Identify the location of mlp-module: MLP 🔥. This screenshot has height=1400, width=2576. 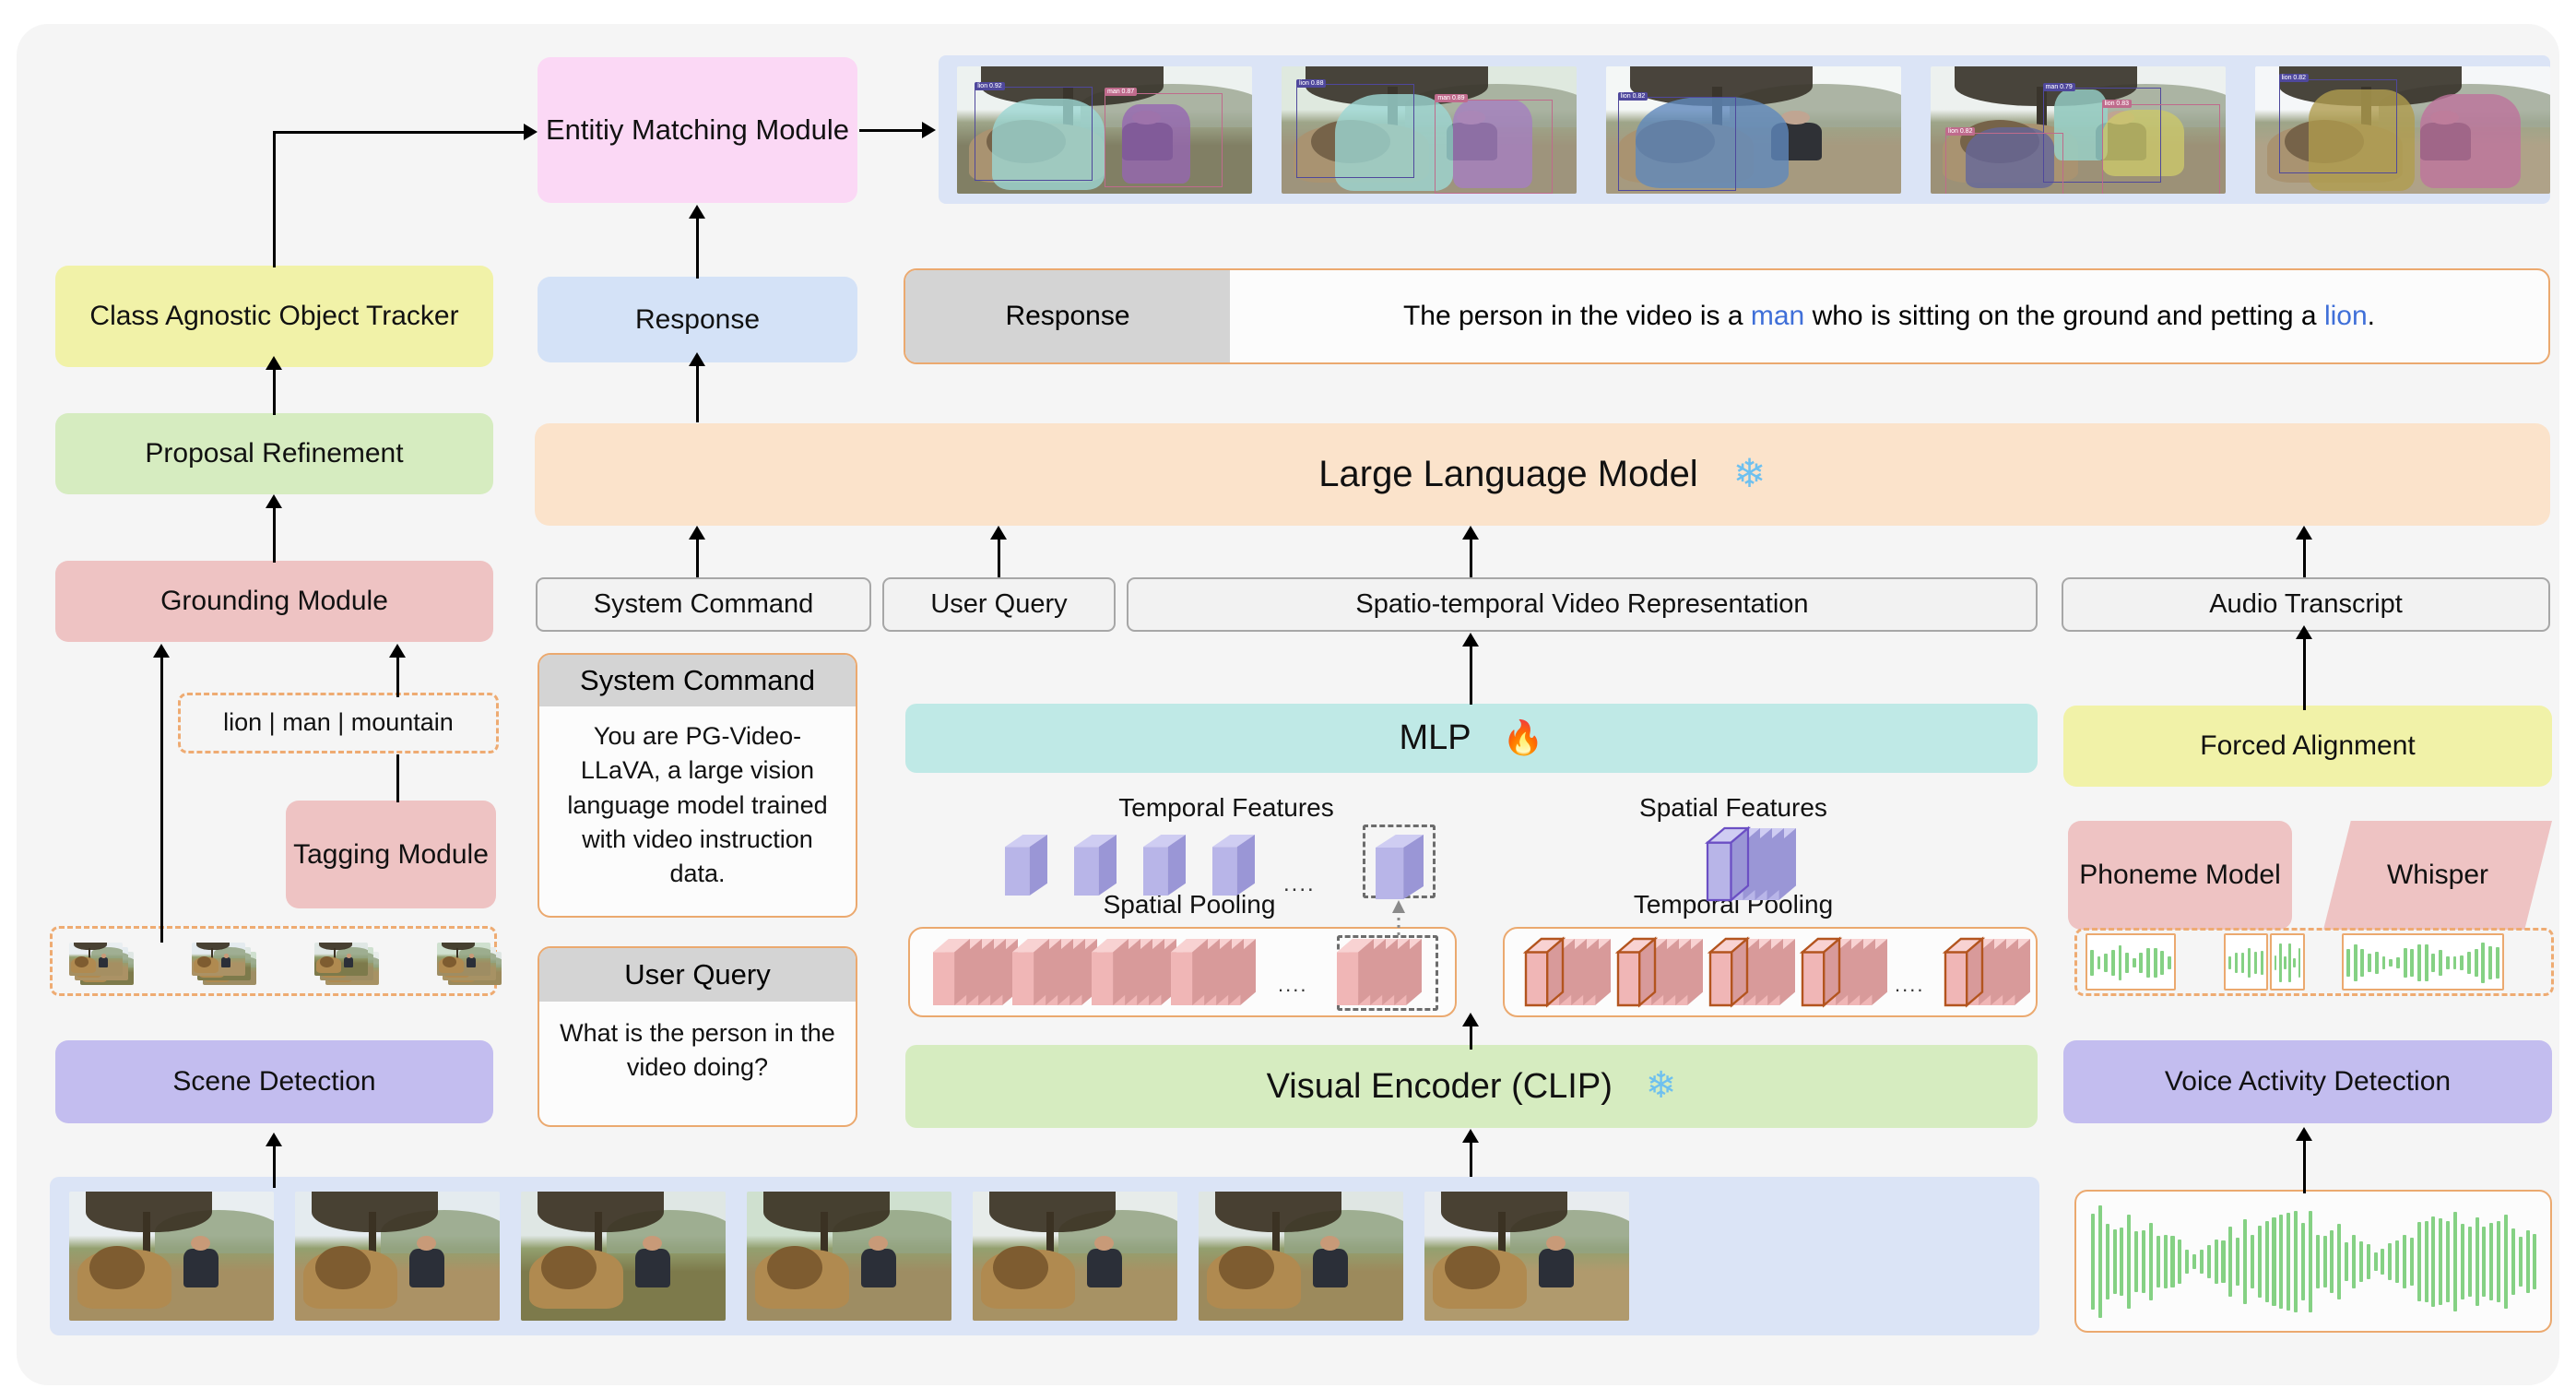
(1471, 738).